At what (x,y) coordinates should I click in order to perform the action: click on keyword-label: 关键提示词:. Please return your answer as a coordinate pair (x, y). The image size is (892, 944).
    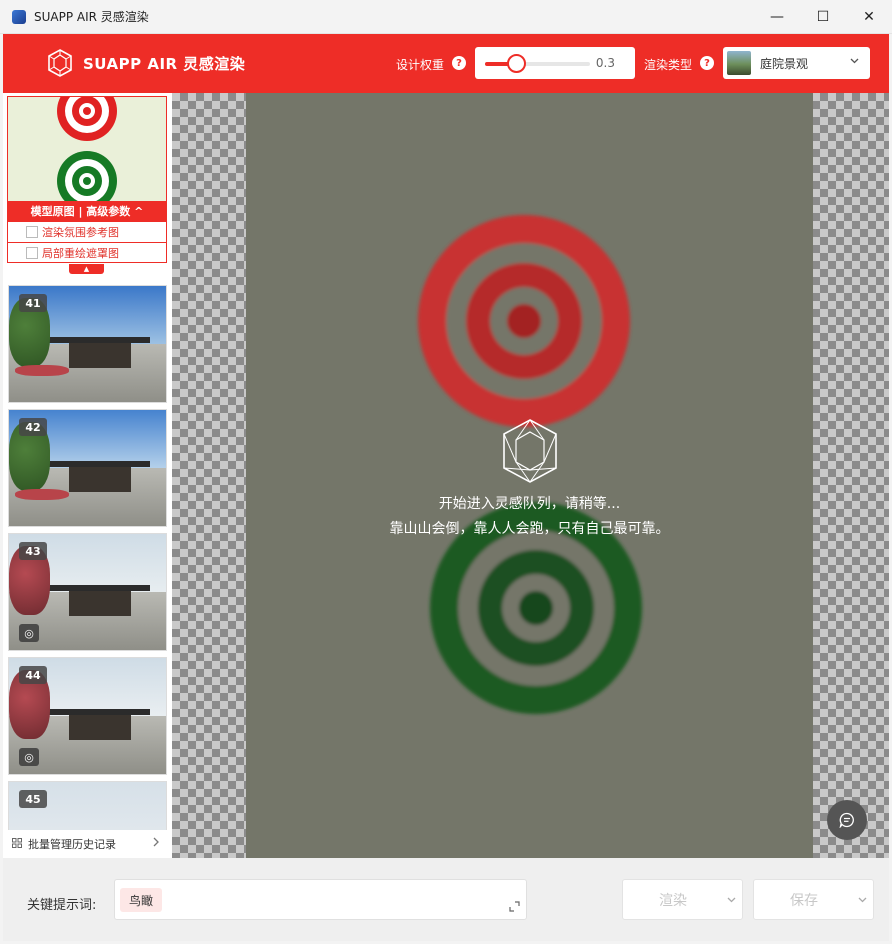
    Looking at the image, I should click on (62, 905).